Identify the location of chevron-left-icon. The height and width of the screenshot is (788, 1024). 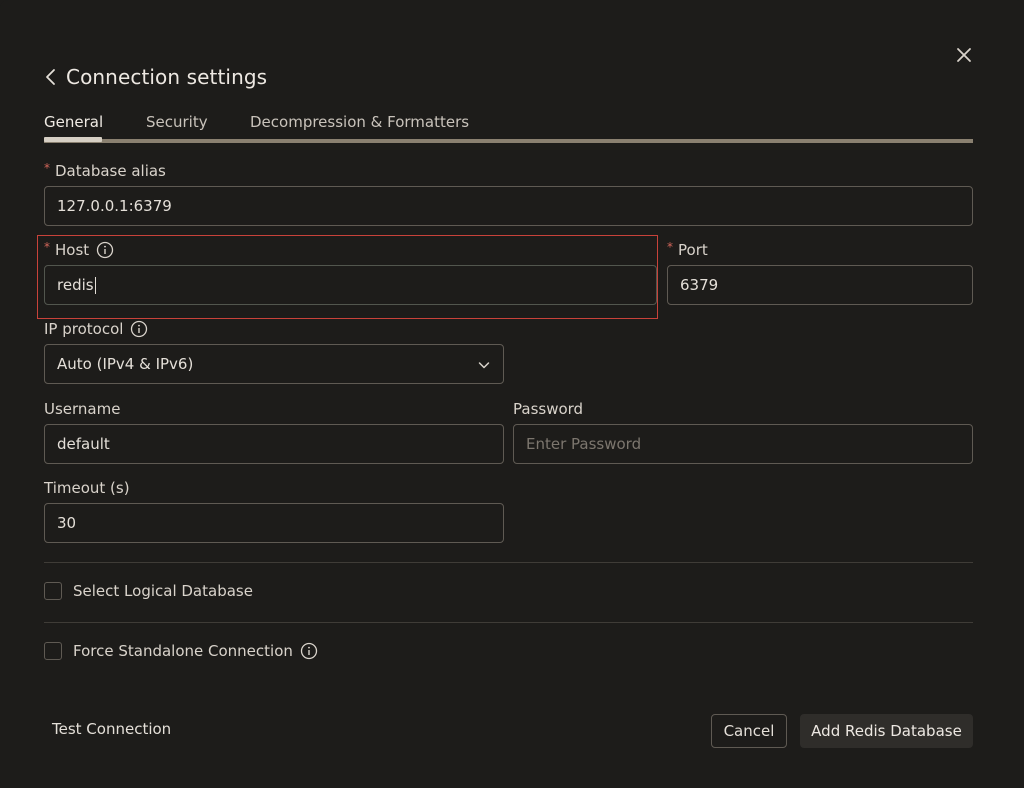
(50, 77).